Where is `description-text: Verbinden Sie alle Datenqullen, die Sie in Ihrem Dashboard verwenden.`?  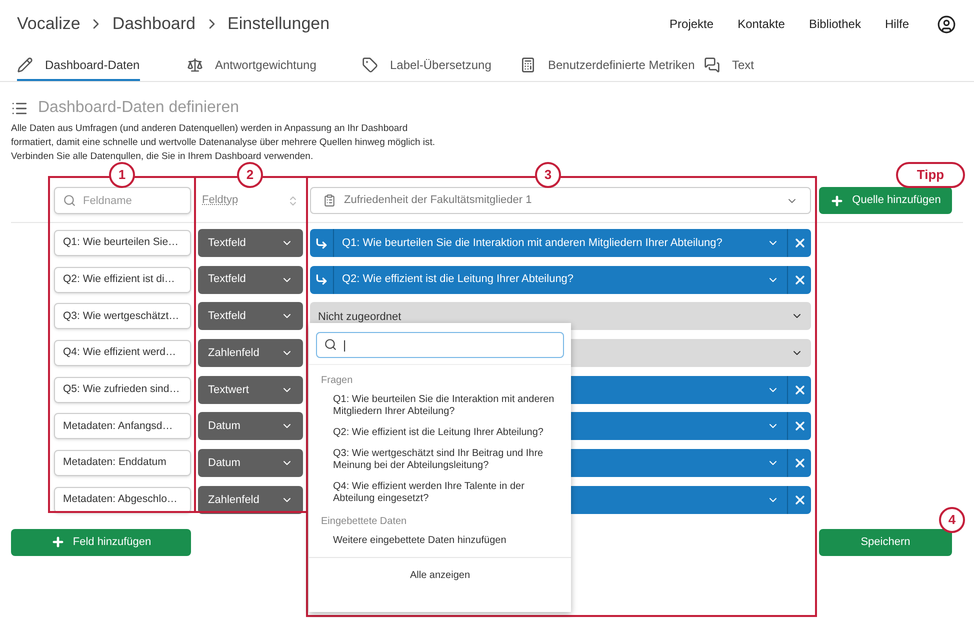
description-text: Verbinden Sie alle Datenqullen, die Sie in Ihrem Dashboard verwenden. is located at coordinates (162, 157).